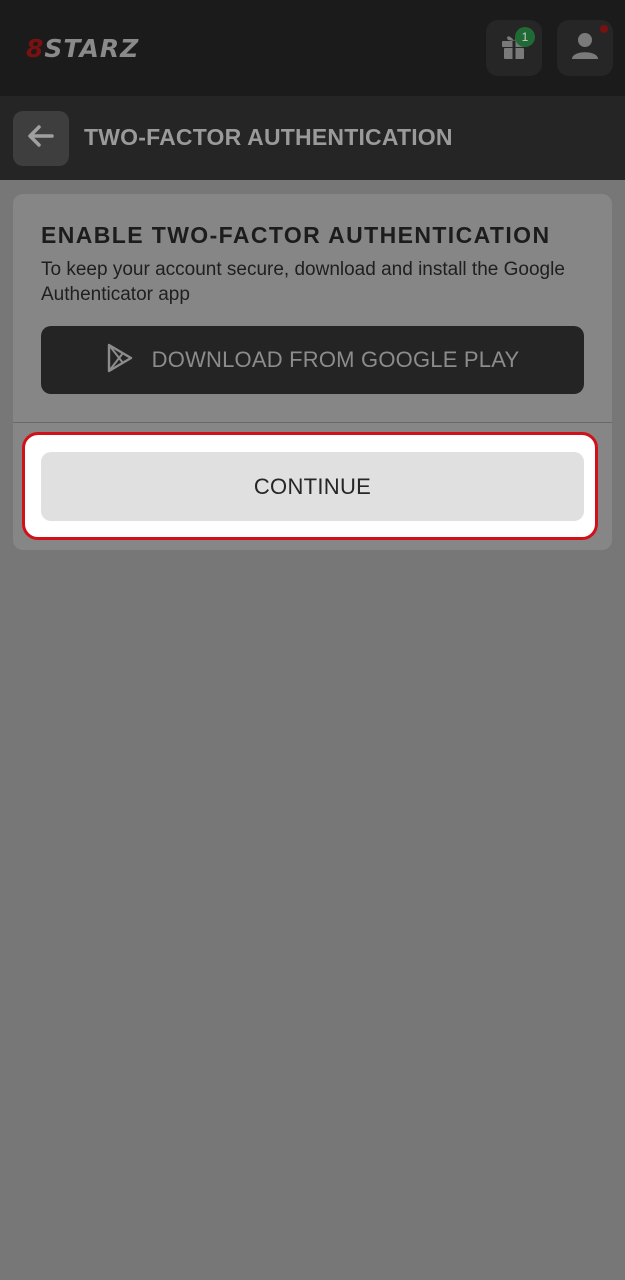  What do you see at coordinates (604, 29) in the screenshot?
I see `notification-dot` at bounding box center [604, 29].